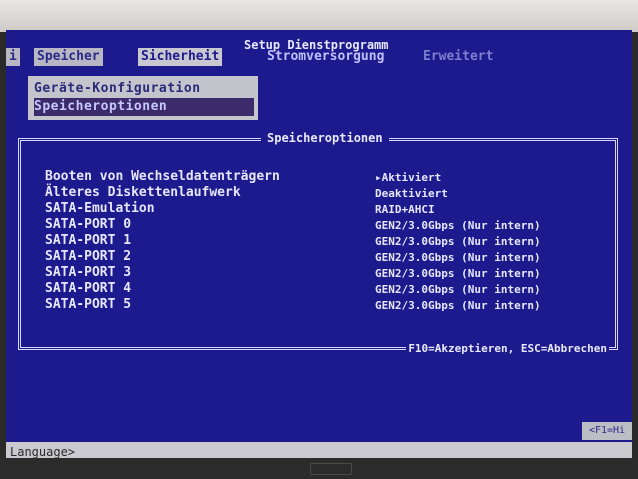 The height and width of the screenshot is (479, 638). What do you see at coordinates (180, 57) in the screenshot?
I see `menu-item-sicherheit: Sicherheit` at bounding box center [180, 57].